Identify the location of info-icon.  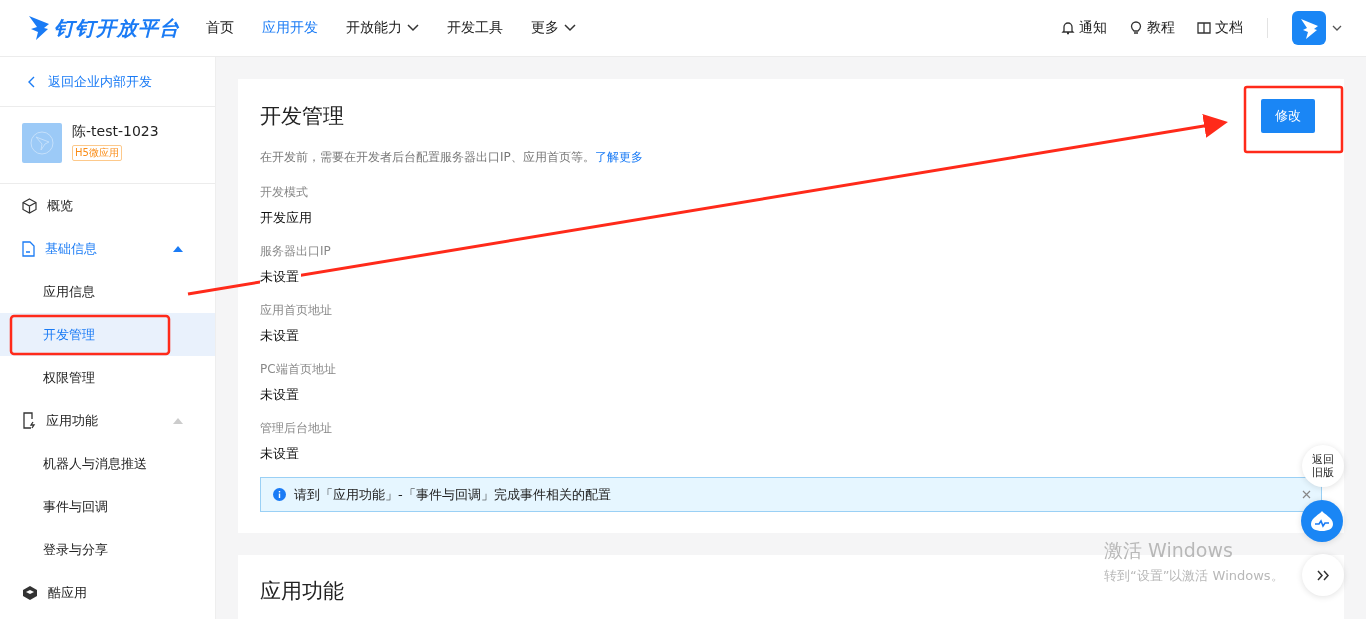
(279, 494).